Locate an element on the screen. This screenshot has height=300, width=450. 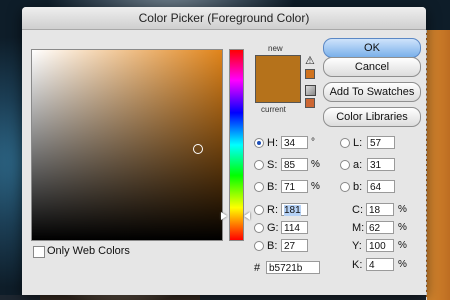
saturation-input: 85 is located at coordinates (294, 164).